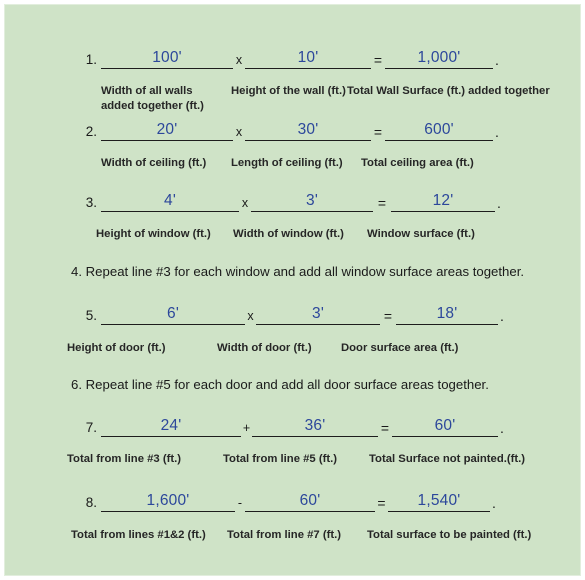  I want to click on caption-8c: Total surface to be painted (ft.), so click(449, 535).